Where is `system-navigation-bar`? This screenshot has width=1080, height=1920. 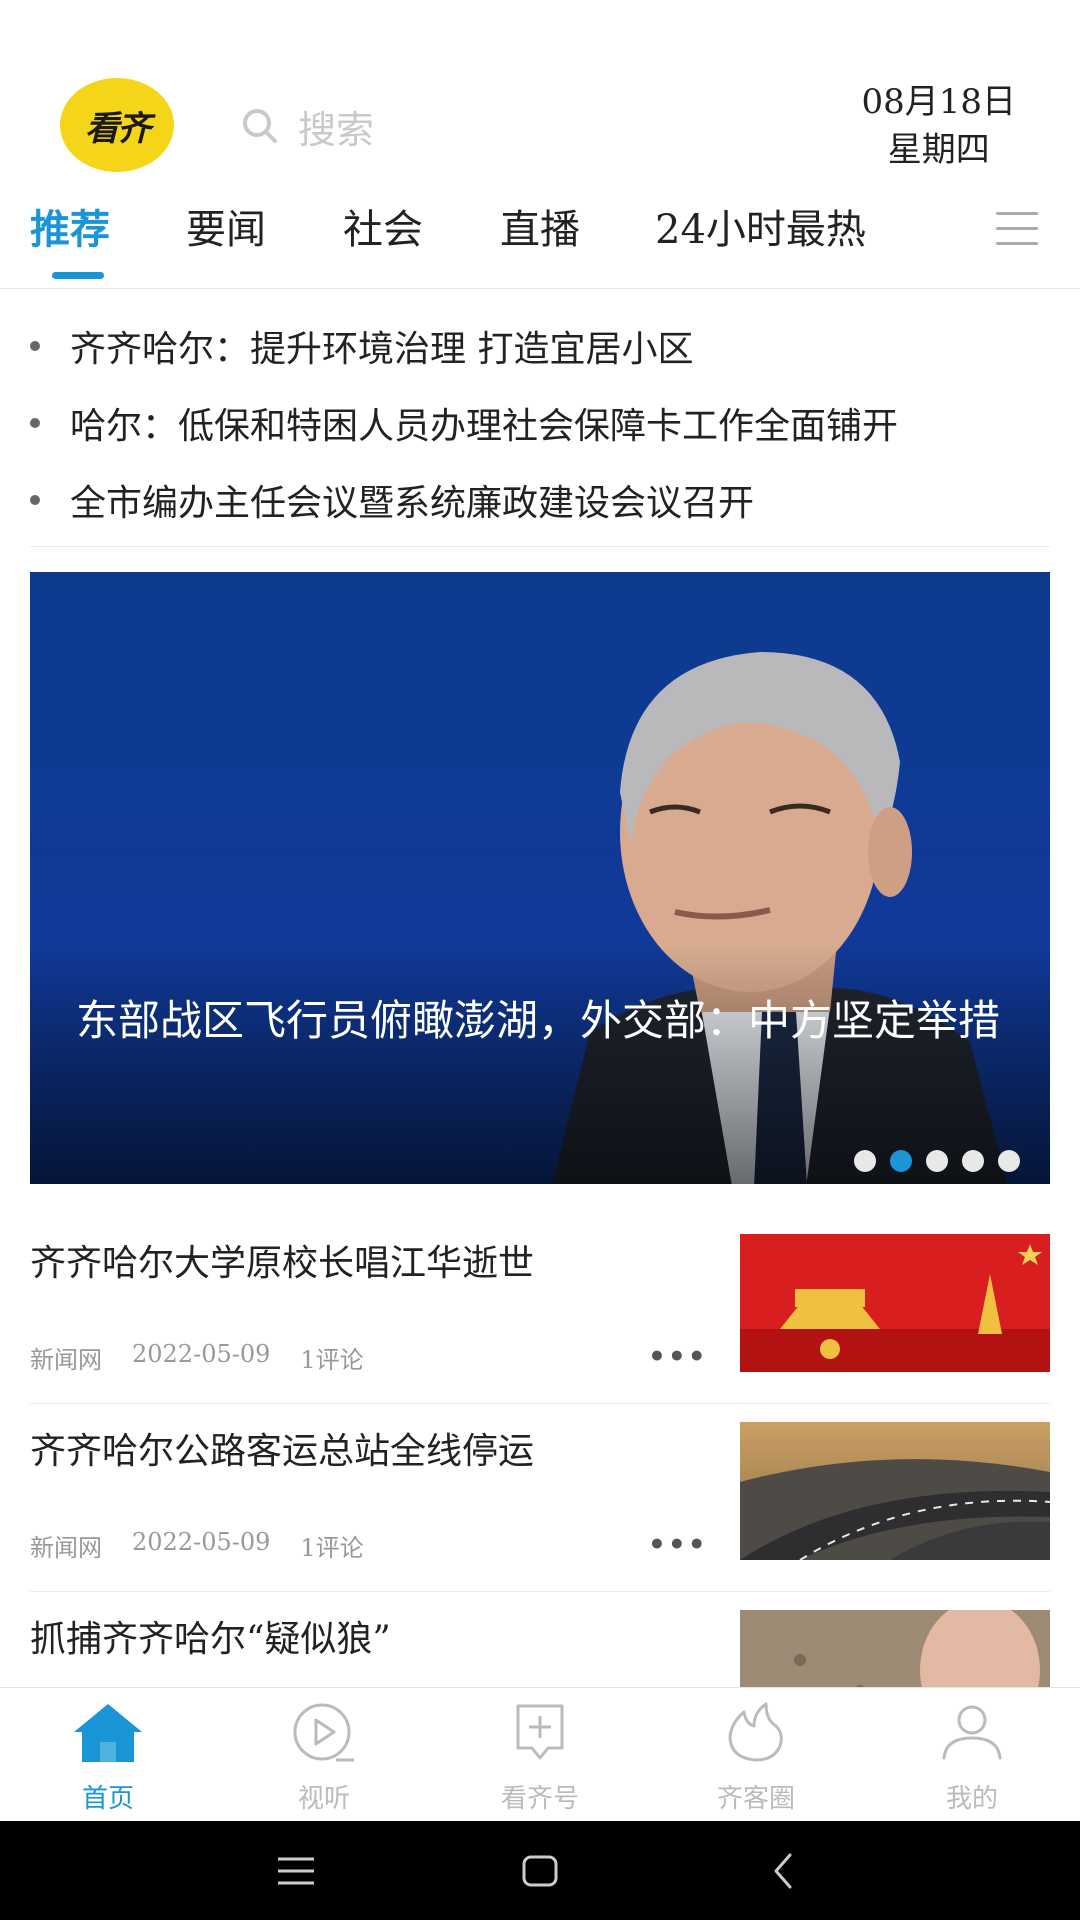
system-navigation-bar is located at coordinates (540, 1870).